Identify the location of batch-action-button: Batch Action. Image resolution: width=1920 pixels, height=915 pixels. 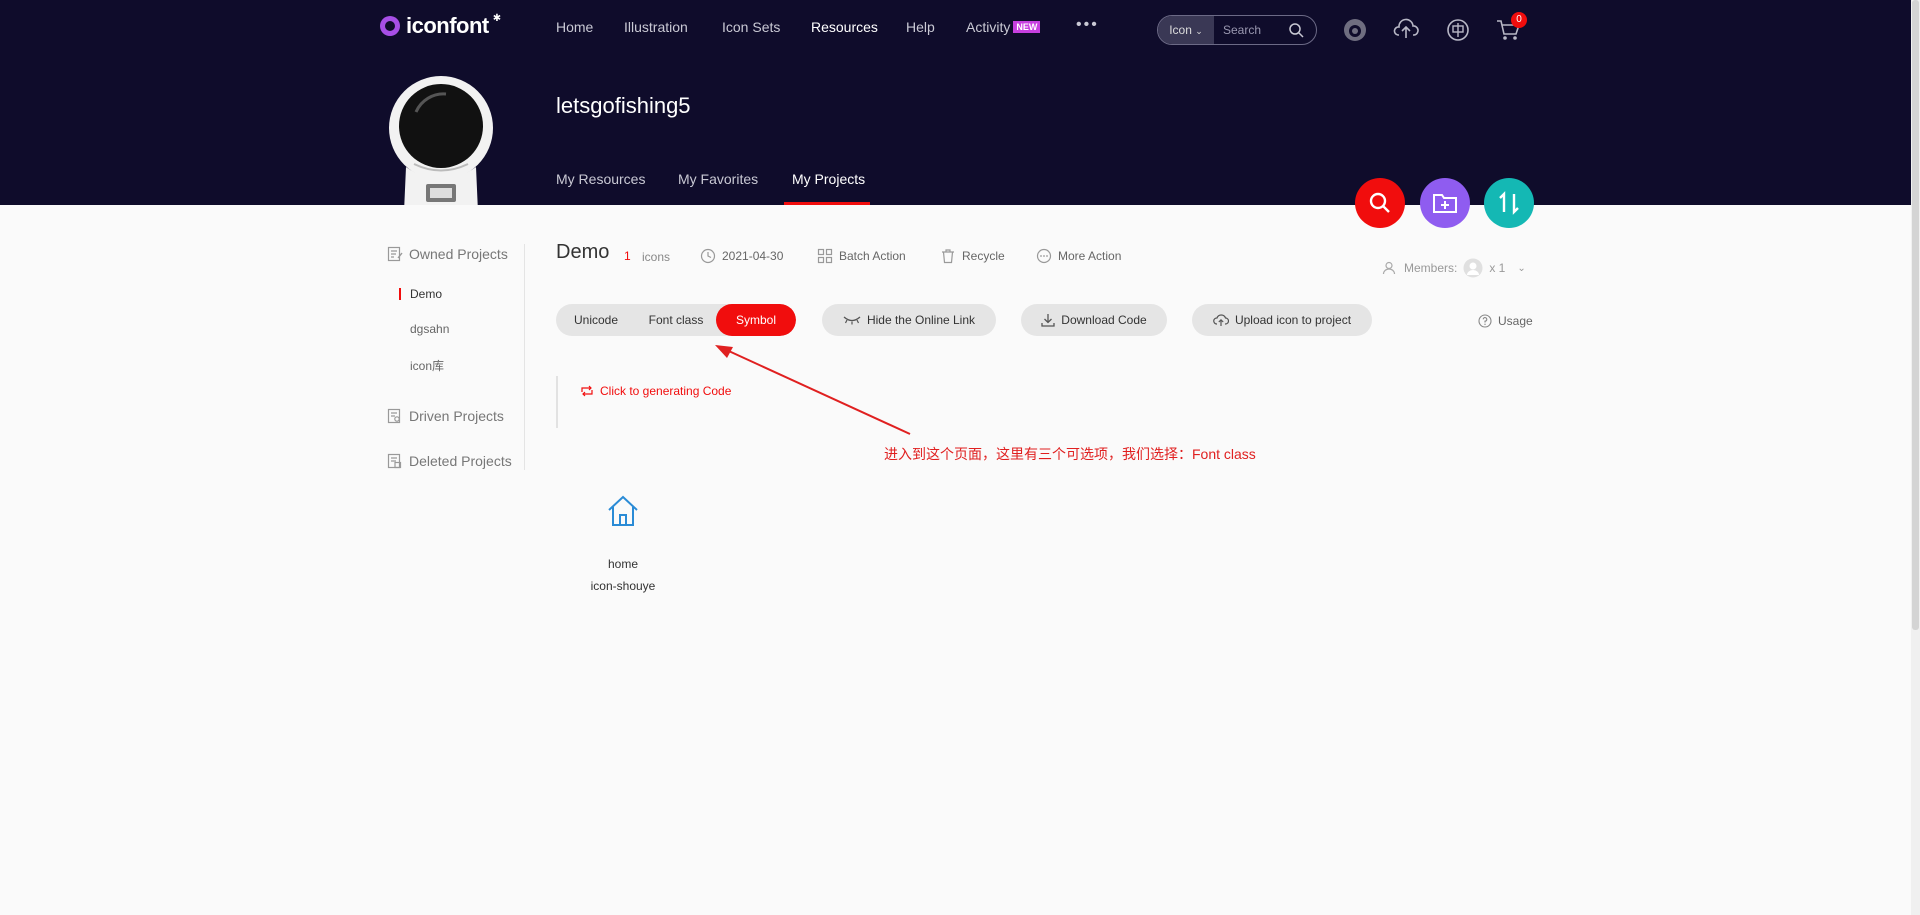
(861, 256).